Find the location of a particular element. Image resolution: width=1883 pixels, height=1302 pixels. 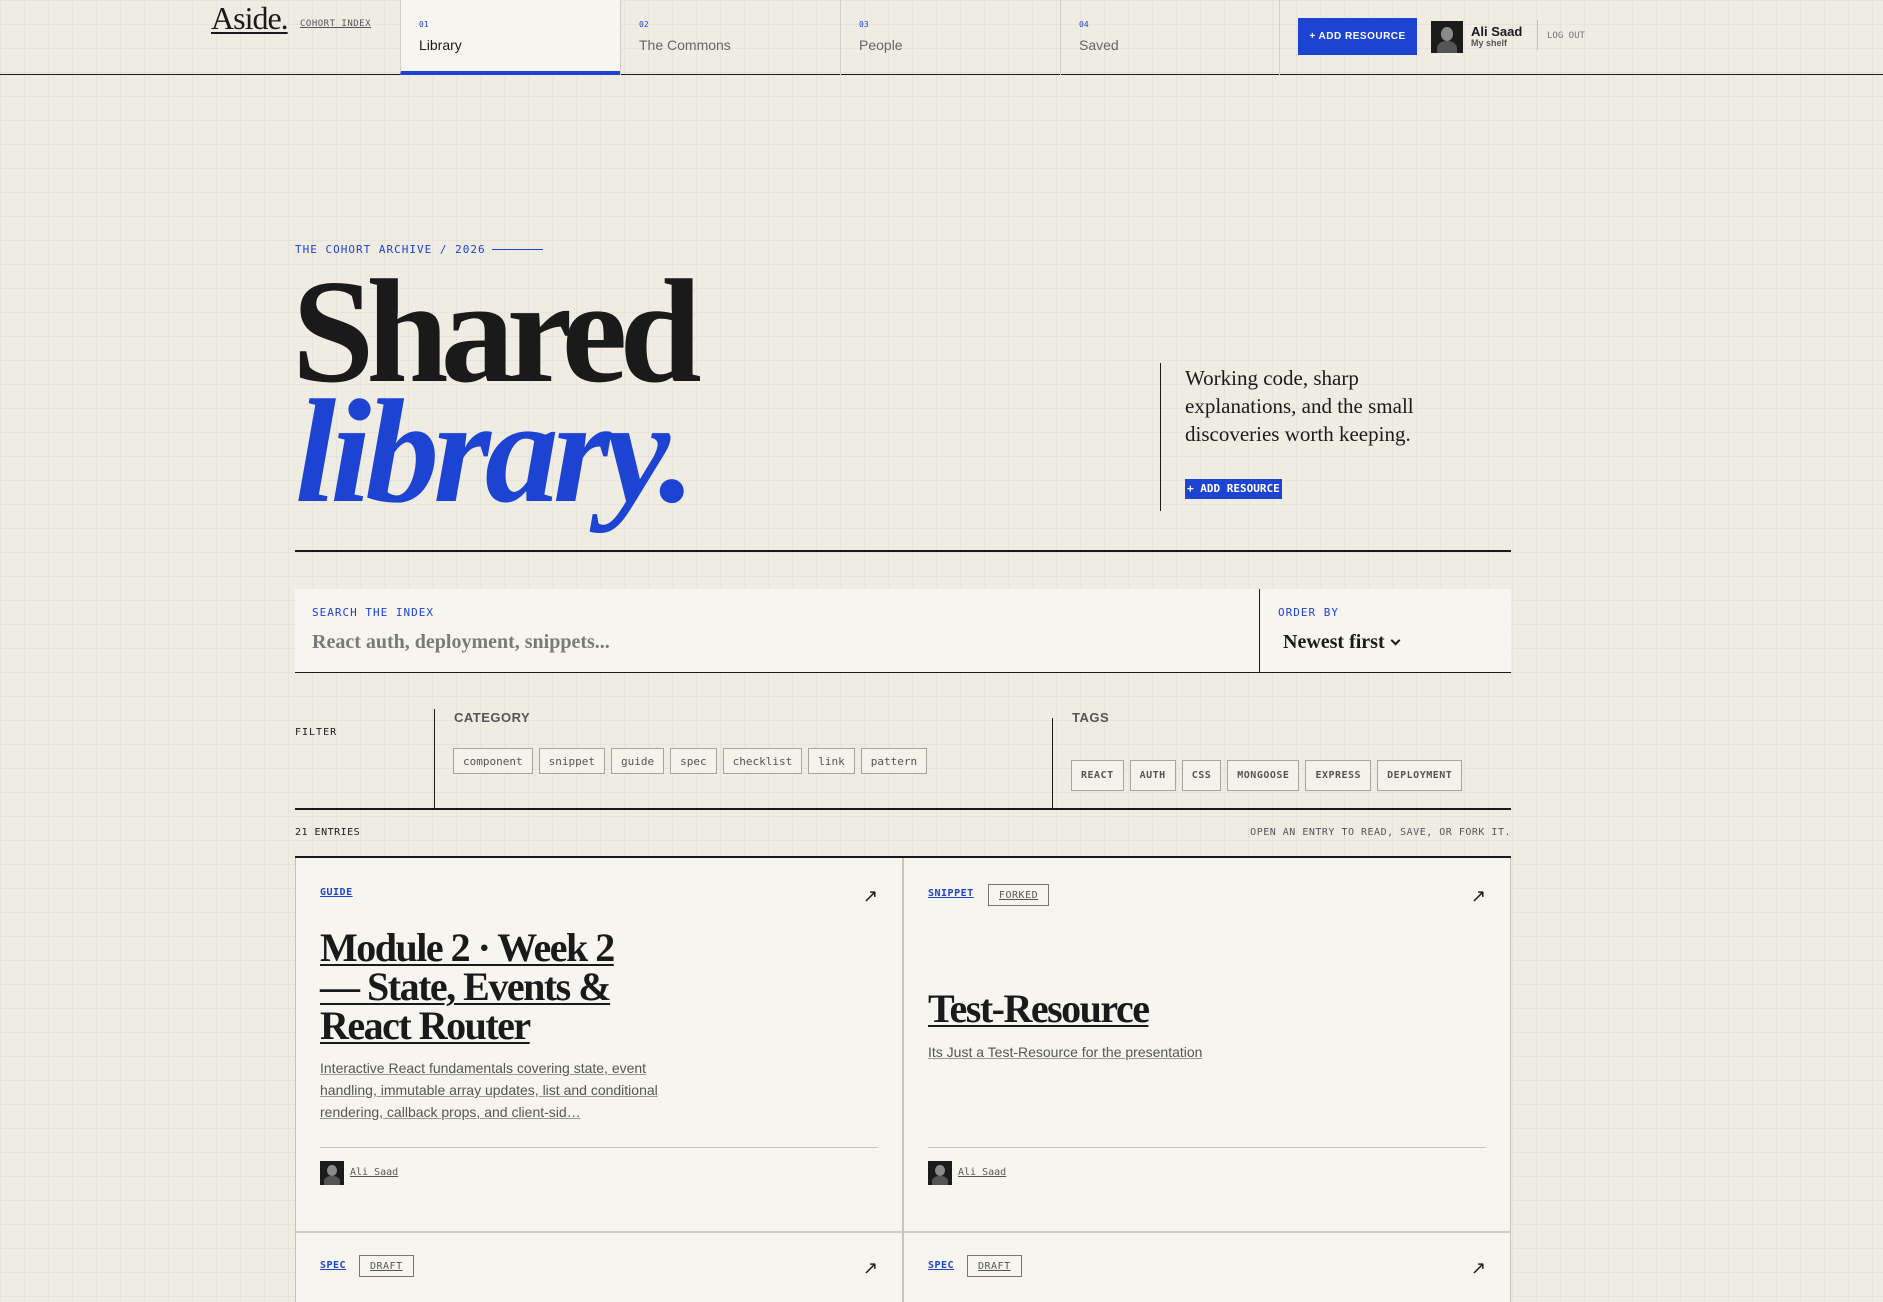

search-divider is located at coordinates (1259, 631).